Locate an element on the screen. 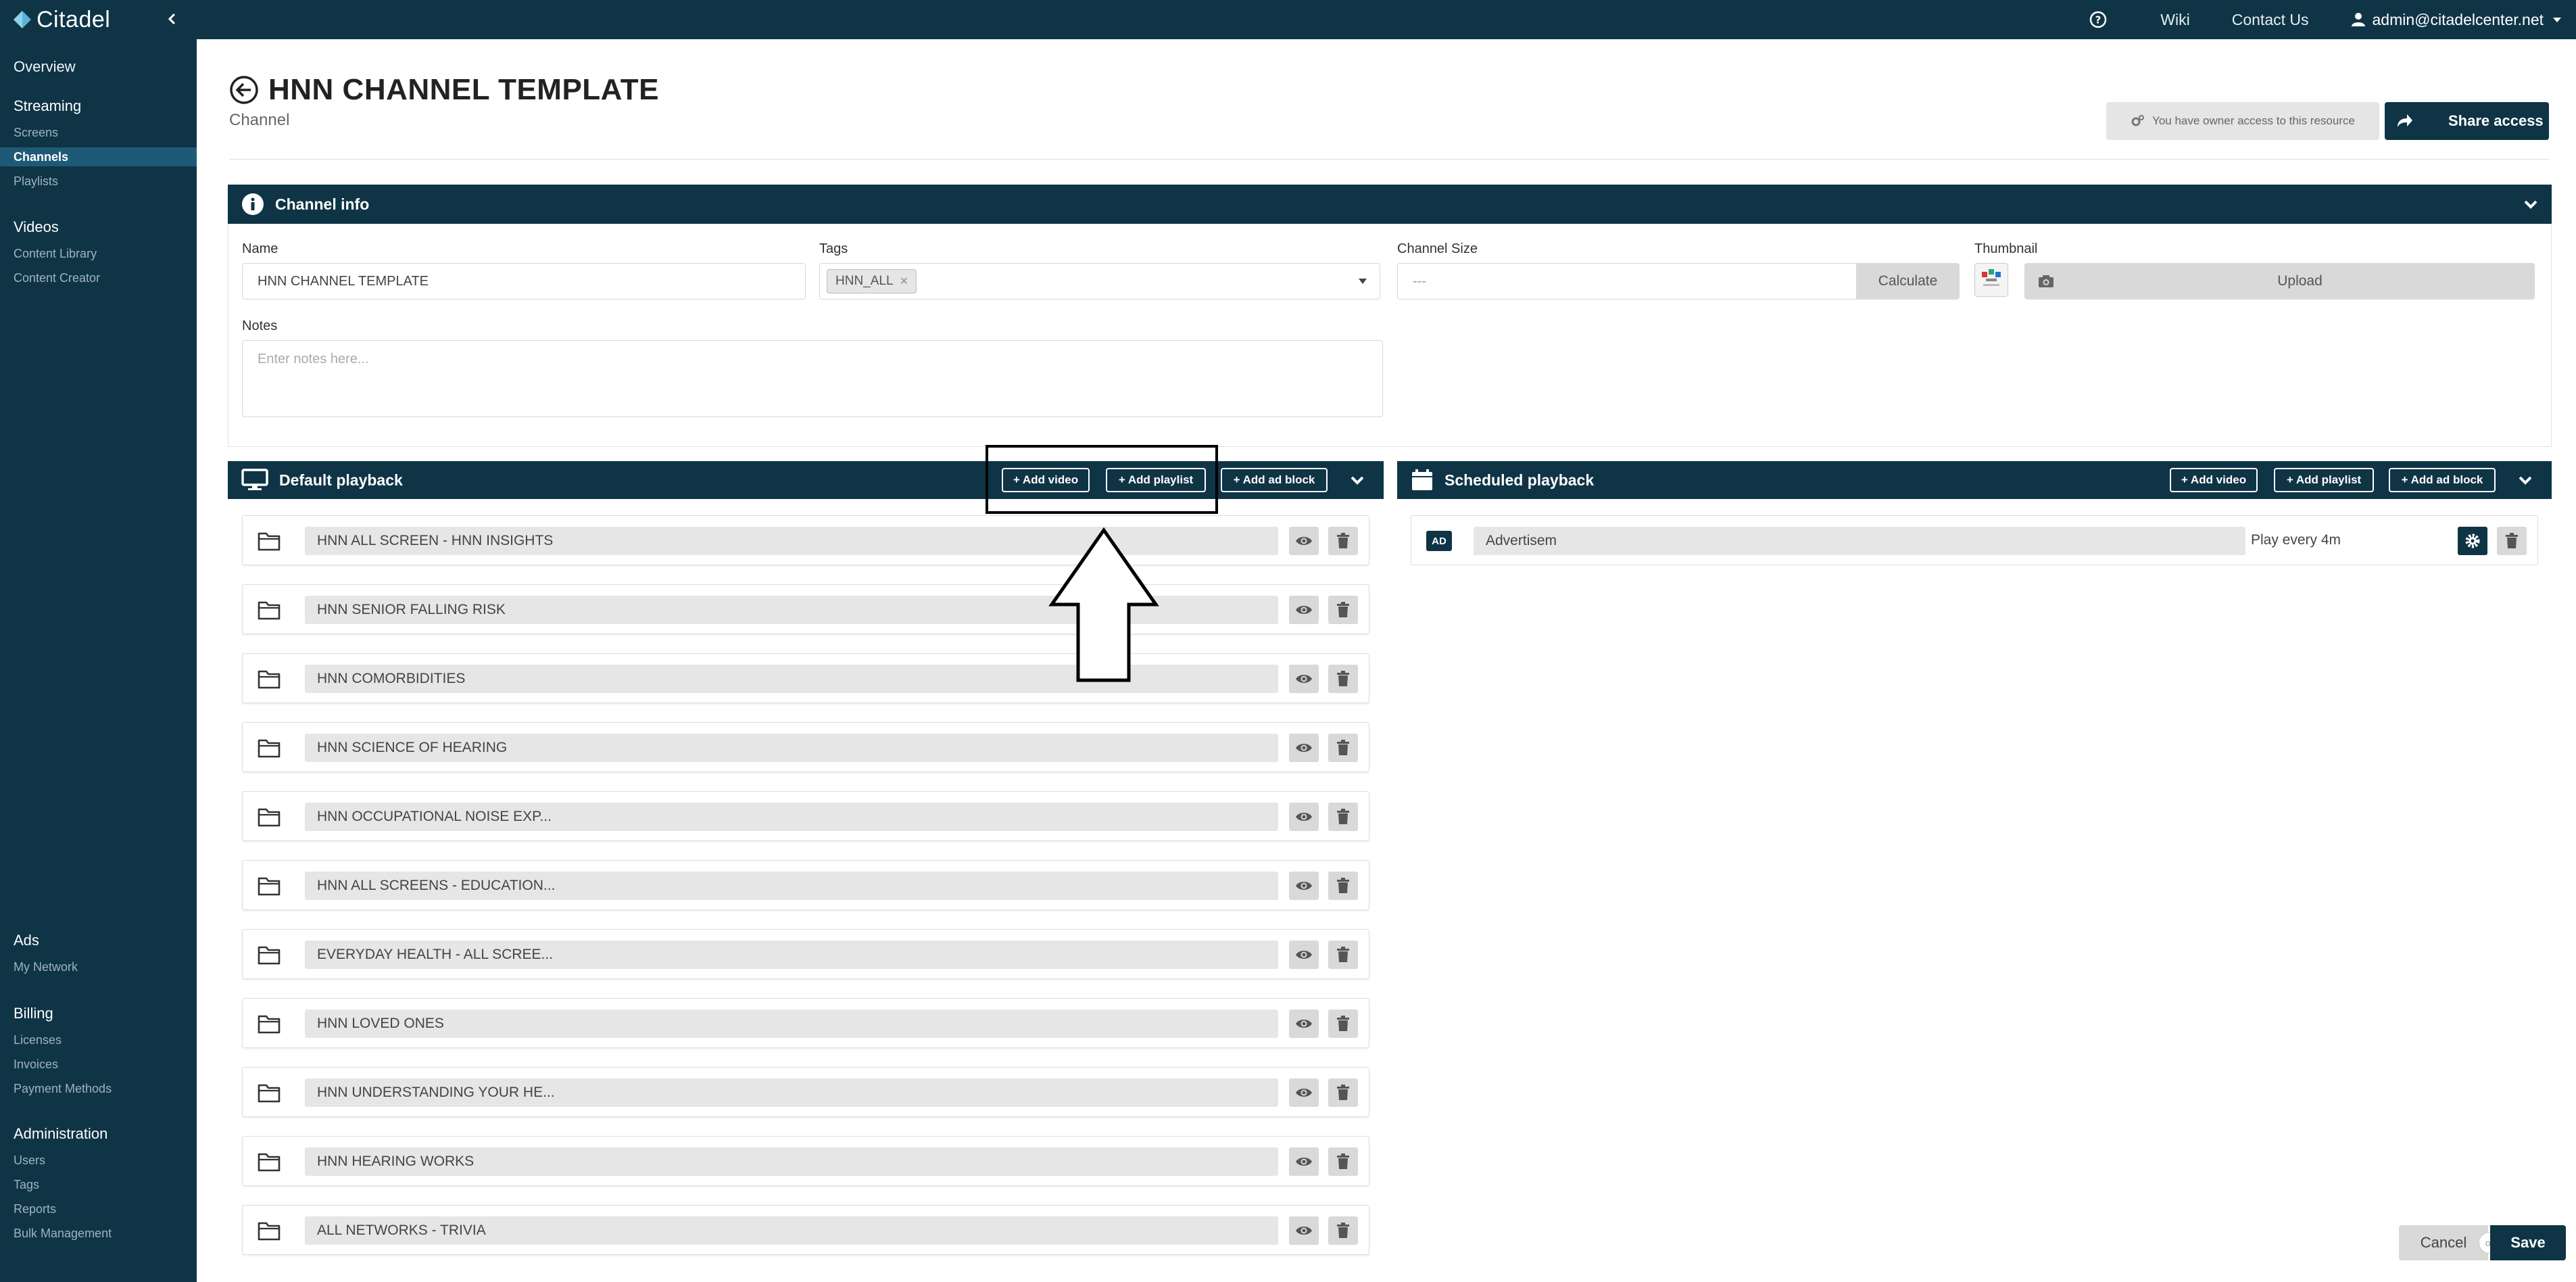 The height and width of the screenshot is (1282, 2576). sidebar-item-users: Users is located at coordinates (30, 1161).